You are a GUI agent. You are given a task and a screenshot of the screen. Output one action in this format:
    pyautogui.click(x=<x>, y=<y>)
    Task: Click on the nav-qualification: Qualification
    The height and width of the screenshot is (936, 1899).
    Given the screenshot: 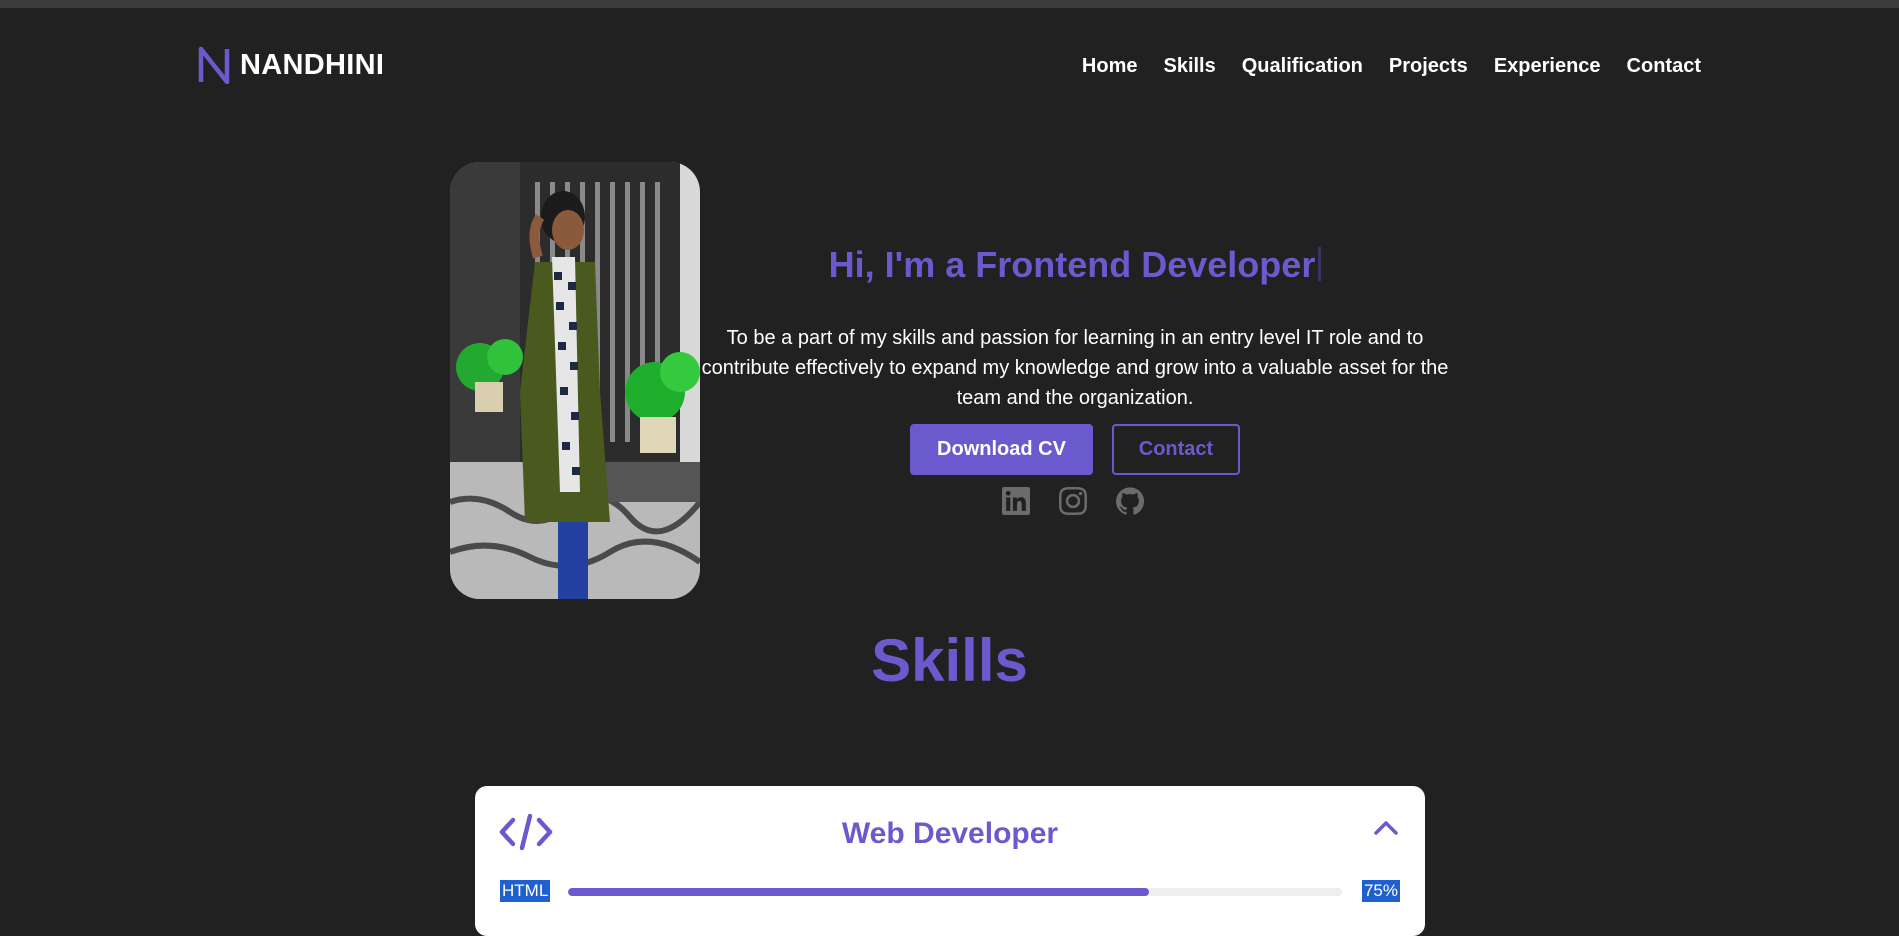 What is the action you would take?
    pyautogui.click(x=1302, y=66)
    